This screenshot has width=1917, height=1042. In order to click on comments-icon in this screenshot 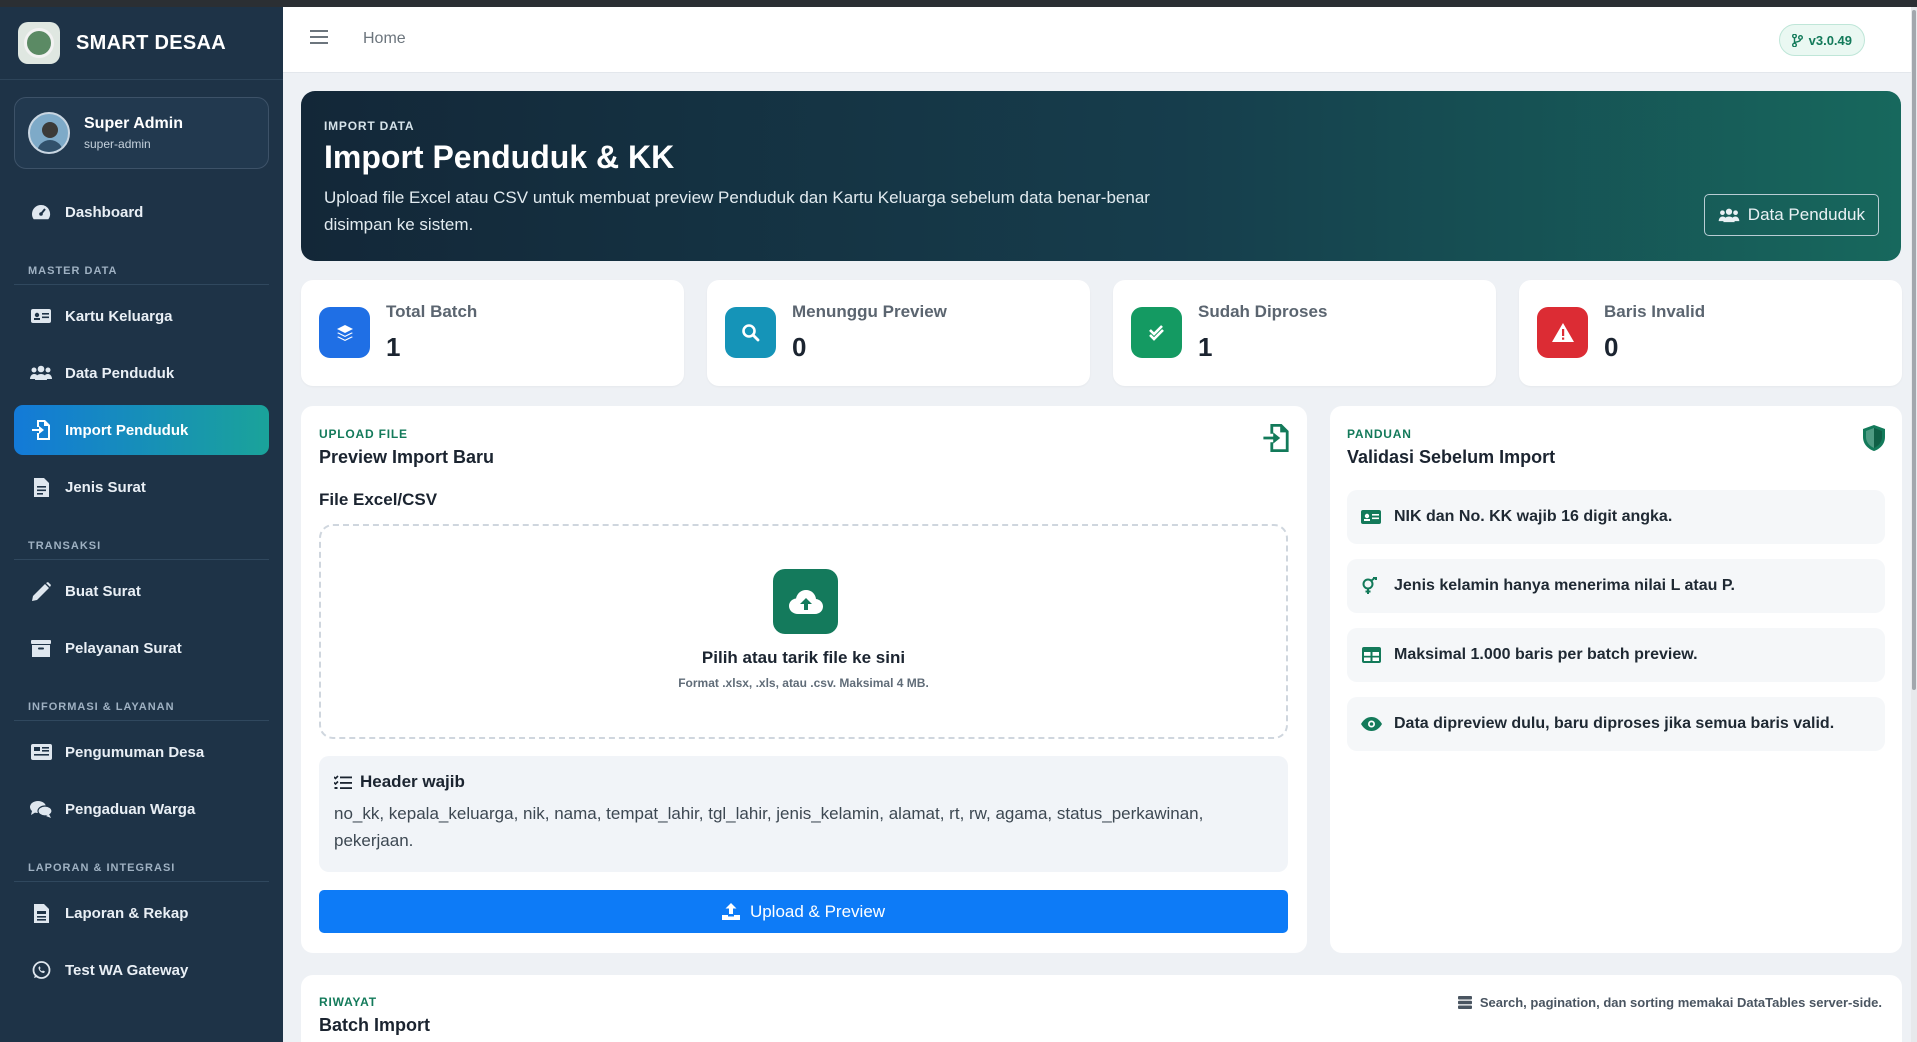, I will do `click(41, 809)`.